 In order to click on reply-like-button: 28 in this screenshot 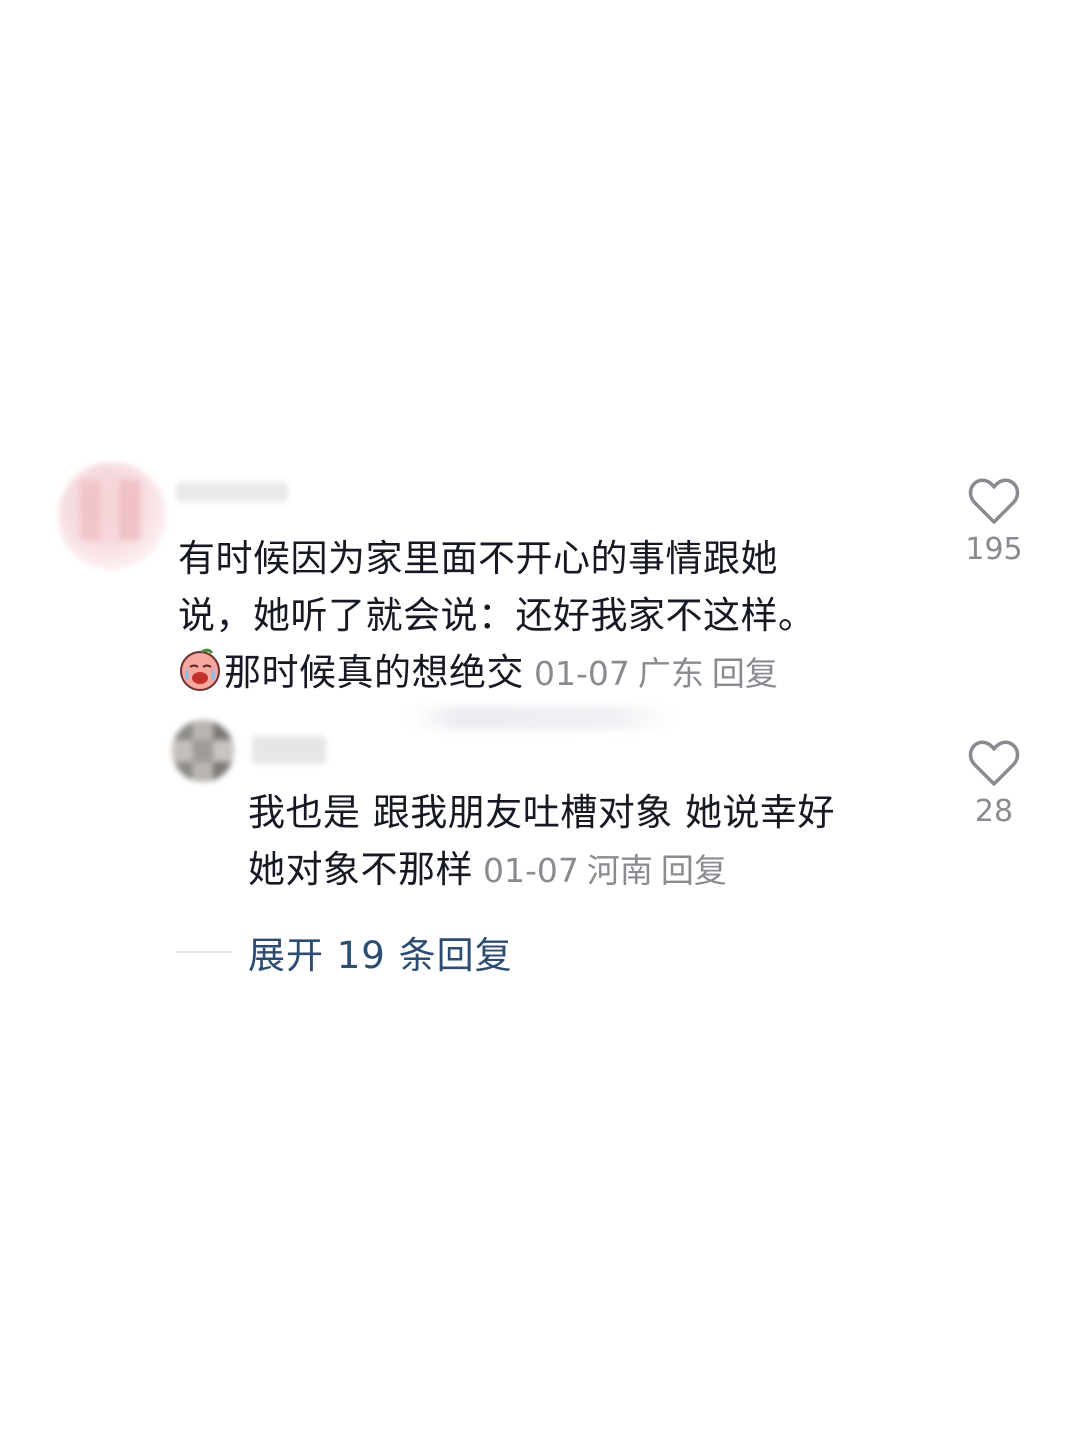, I will do `click(994, 784)`.